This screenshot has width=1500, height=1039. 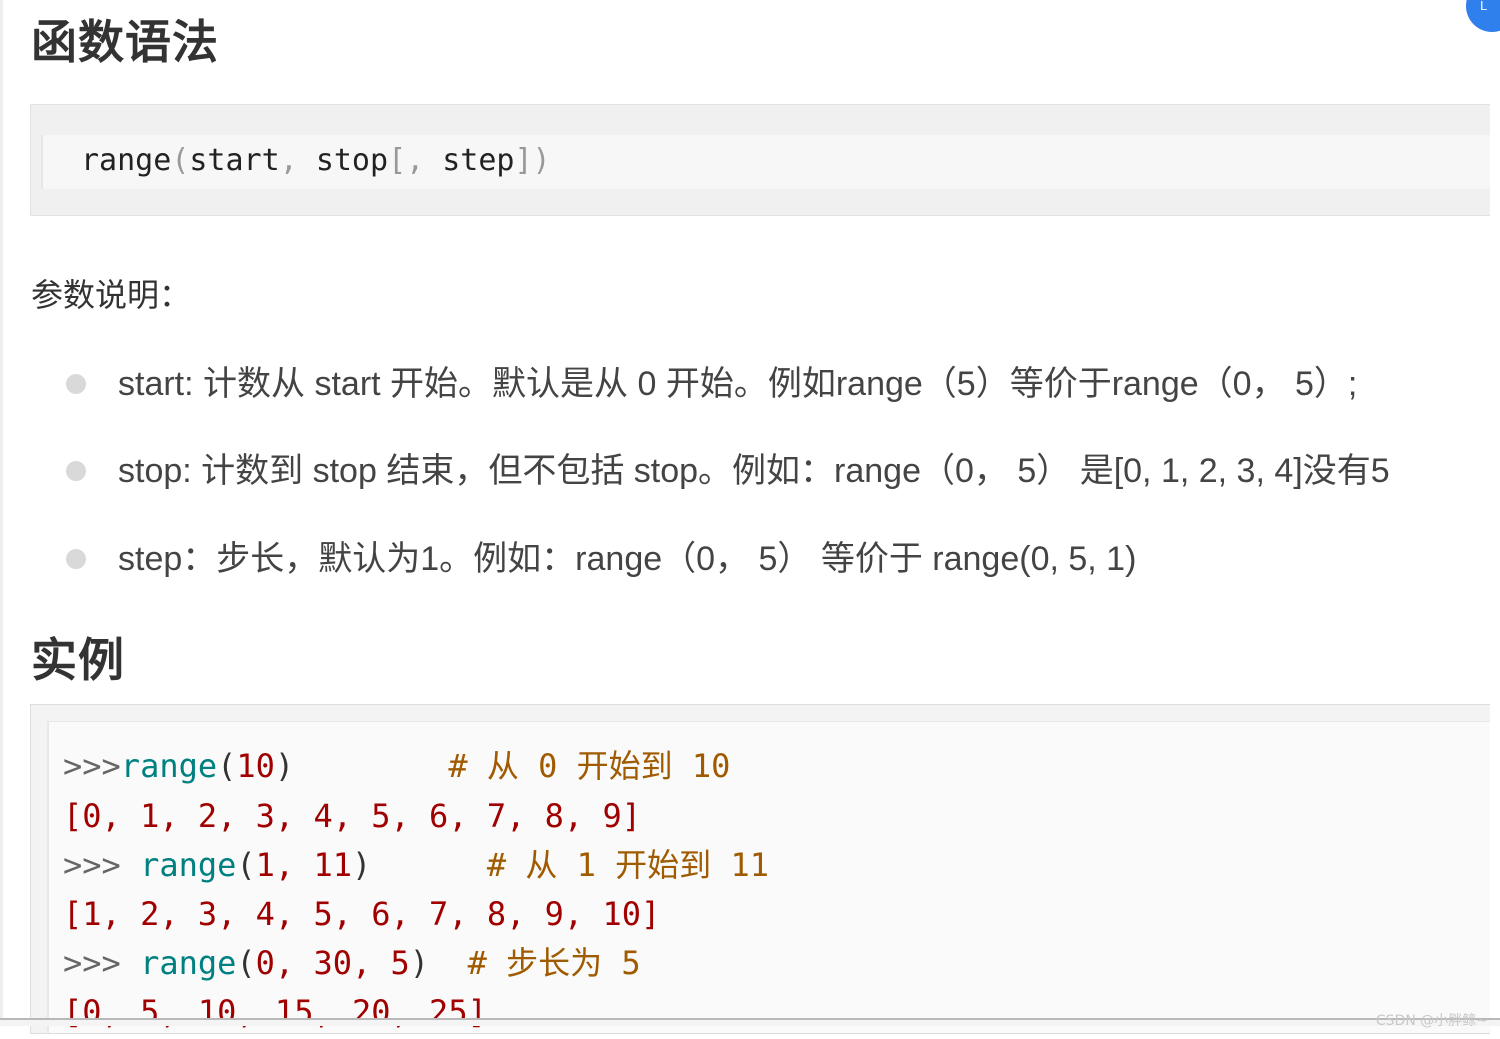 I want to click on syntax-code-inner: range(start, stop[, step]), so click(x=765, y=162).